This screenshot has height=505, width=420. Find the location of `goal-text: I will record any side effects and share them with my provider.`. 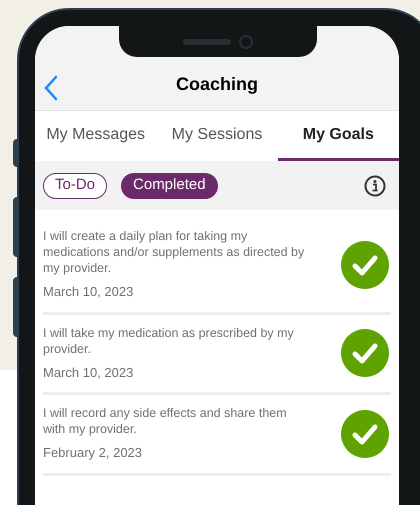

goal-text: I will record any side effects and share them with my provider. is located at coordinates (165, 421).